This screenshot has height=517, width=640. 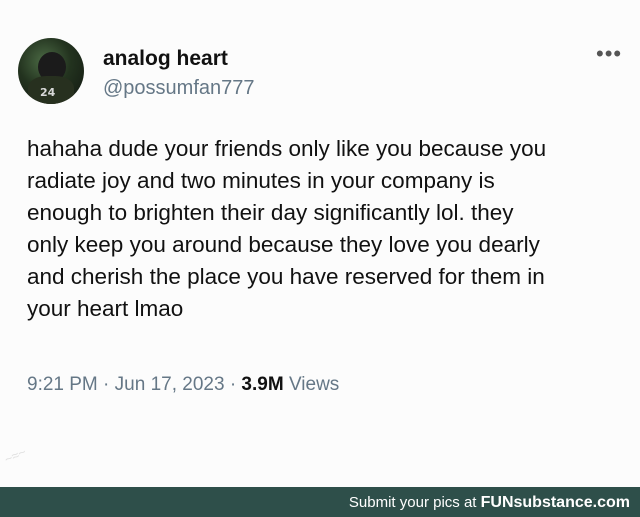 What do you see at coordinates (62, 384) in the screenshot?
I see `tweet-time: 9:21 PM` at bounding box center [62, 384].